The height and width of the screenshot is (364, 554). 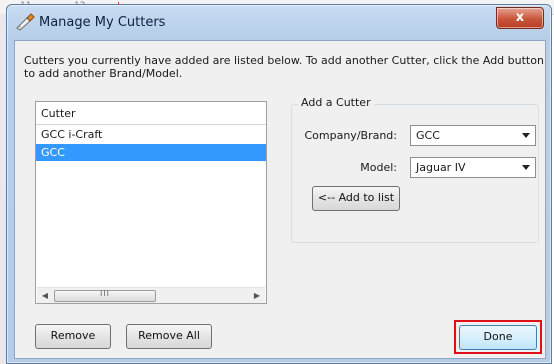 I want to click on title-bar: Manage My Cutters x, so click(x=279, y=22).